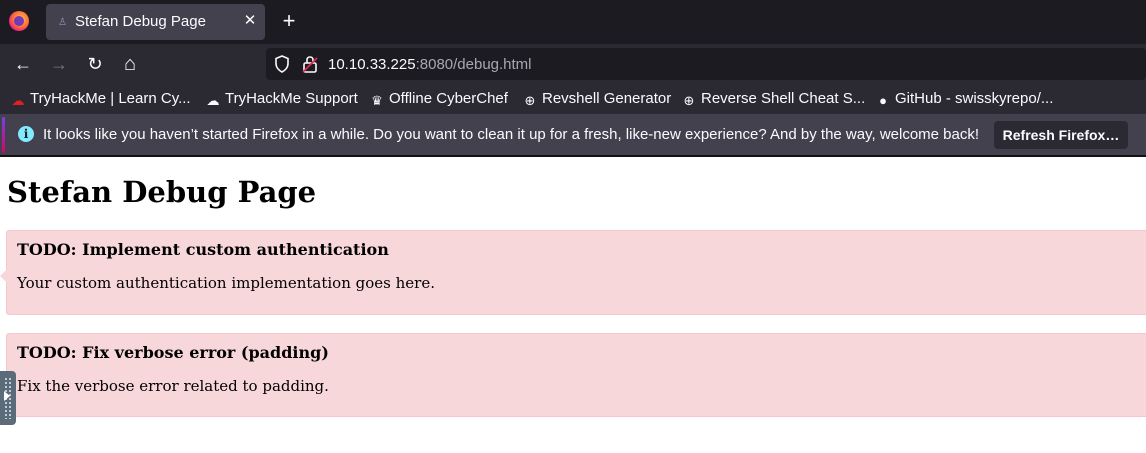 The image size is (1146, 453). I want to click on github-icon: ●, so click(883, 100).